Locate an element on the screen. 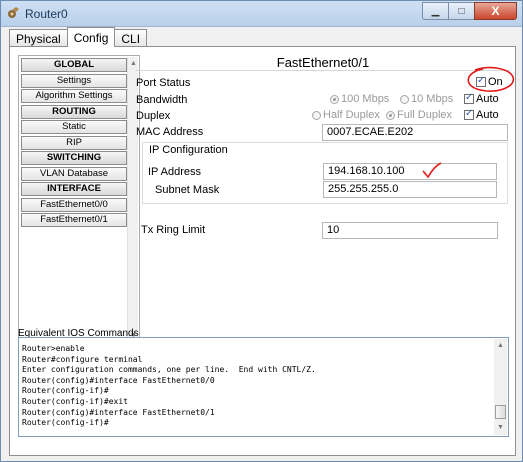 This screenshot has width=523, height=462. ios-scroll-down-icon: ▼ is located at coordinates (500, 428).